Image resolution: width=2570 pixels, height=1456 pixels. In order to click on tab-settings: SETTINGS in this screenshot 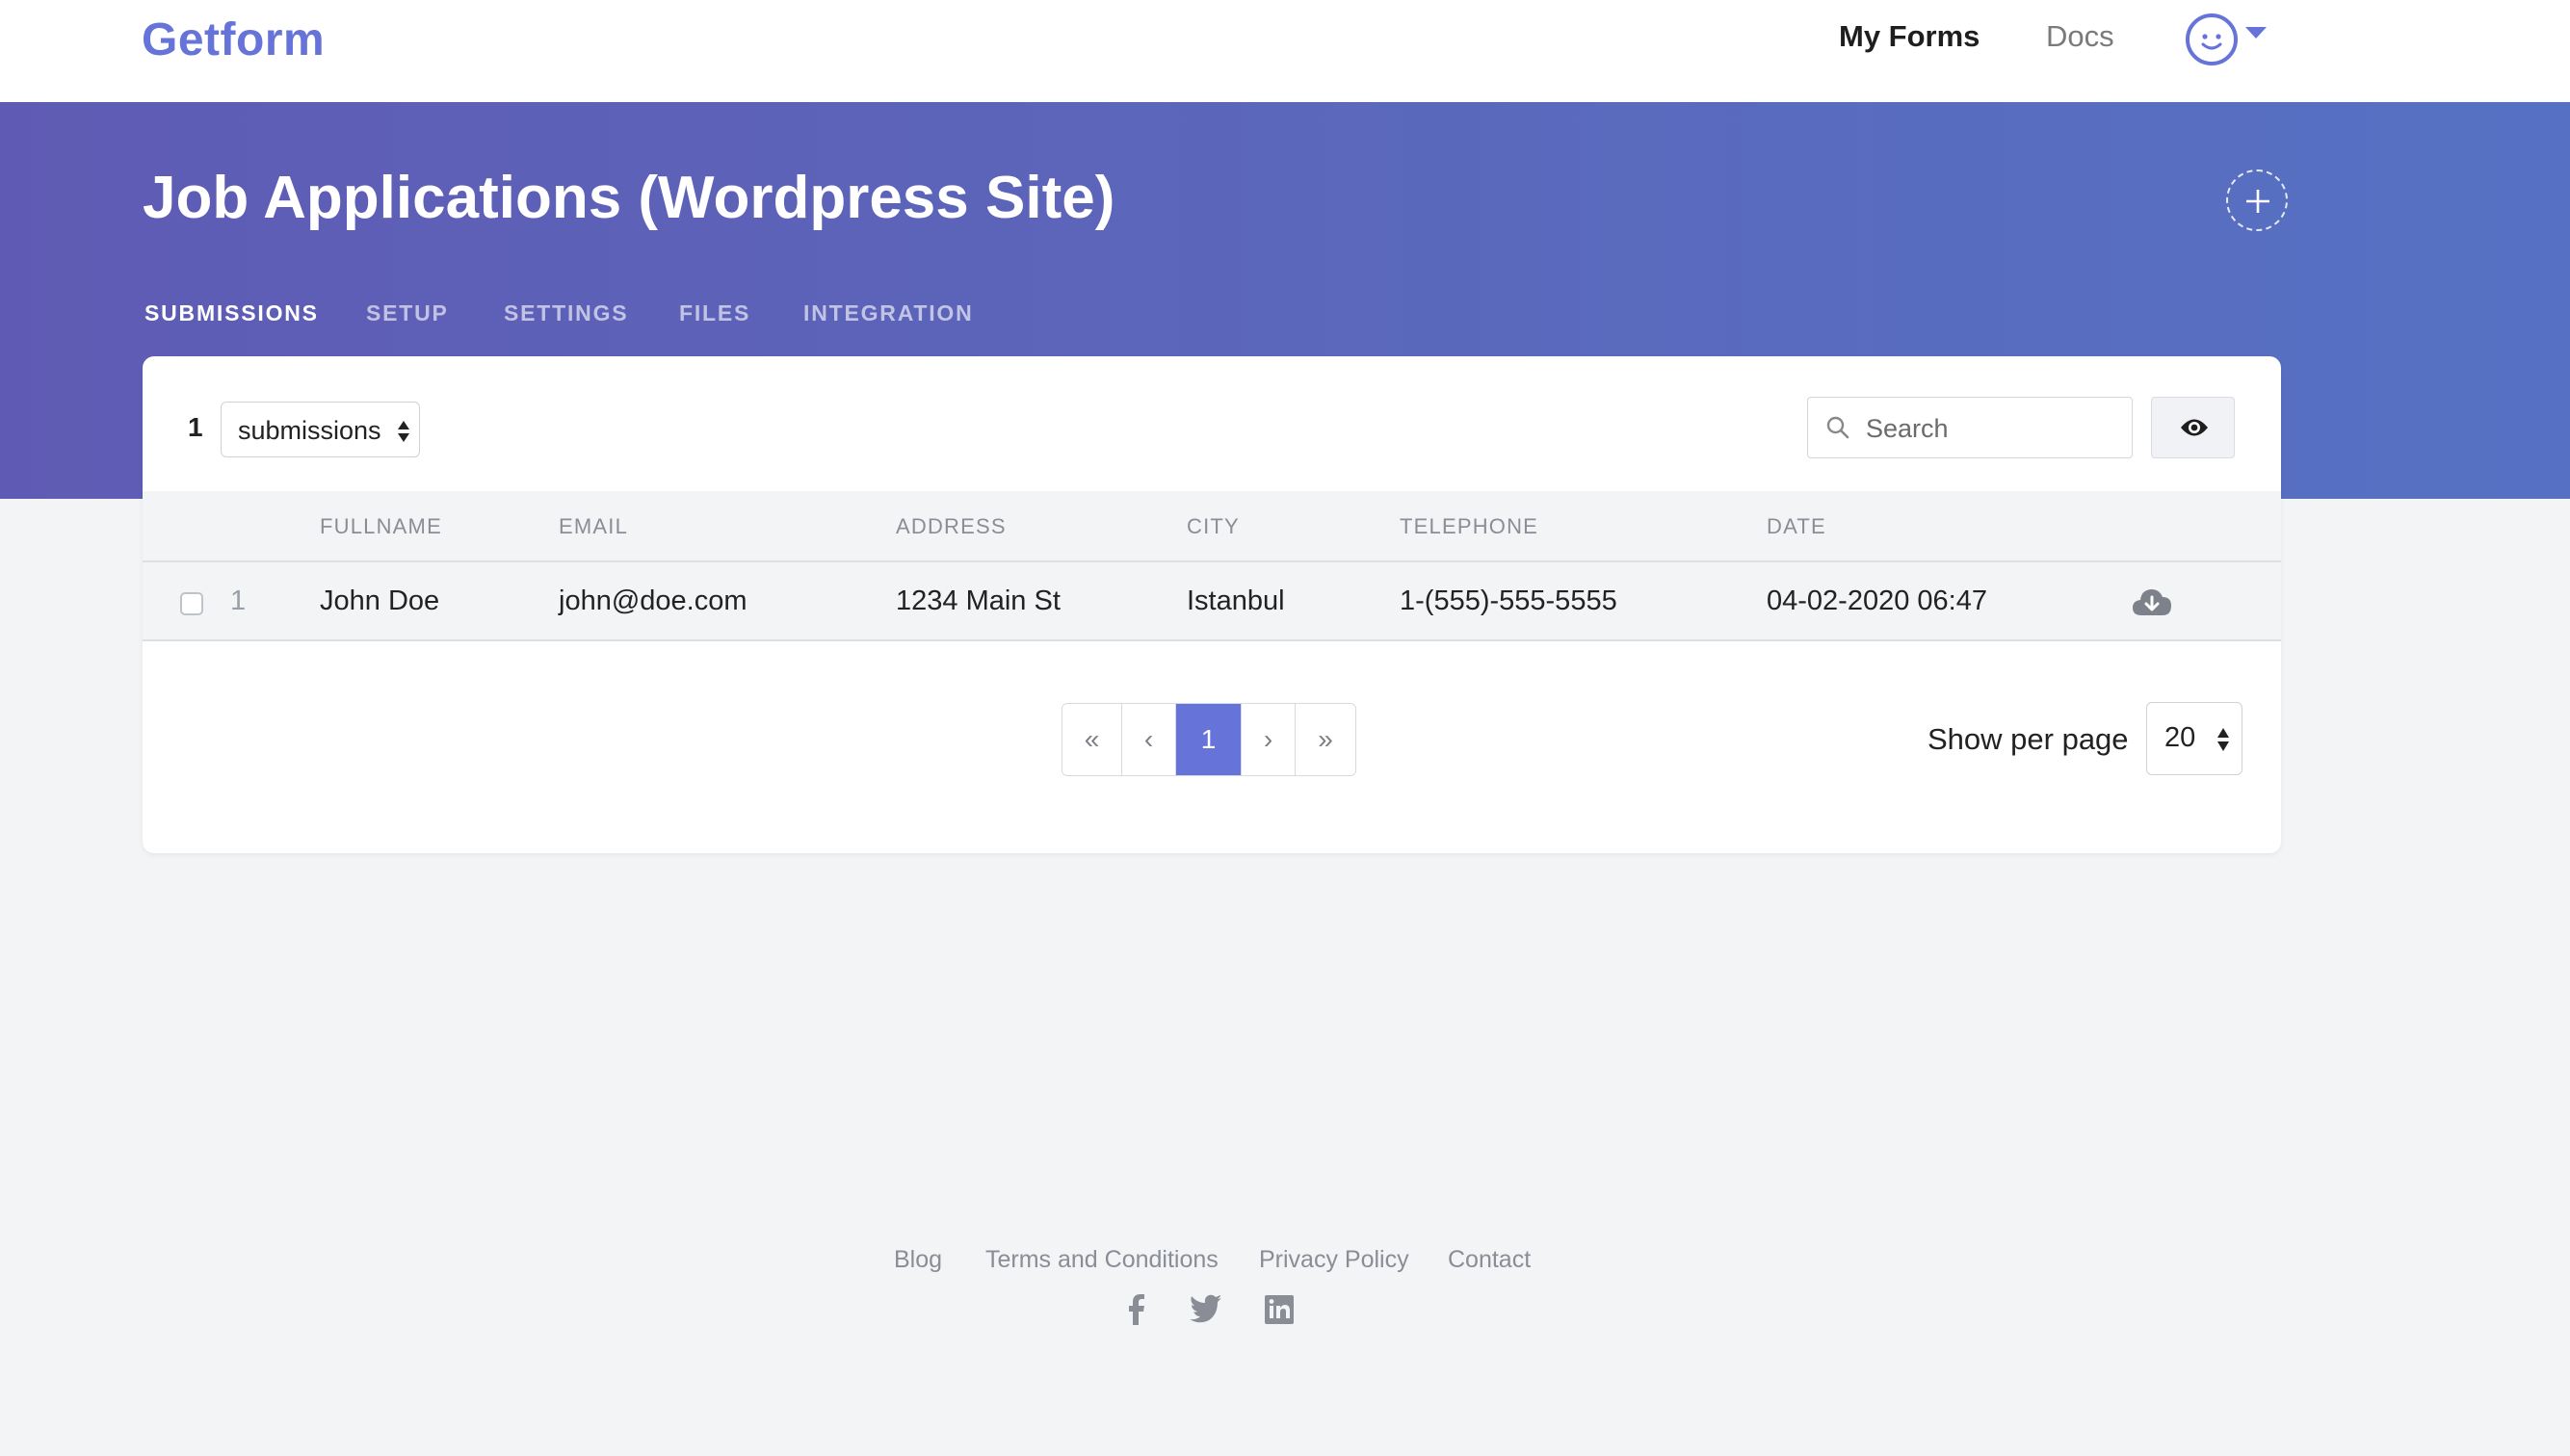, I will do `click(566, 313)`.